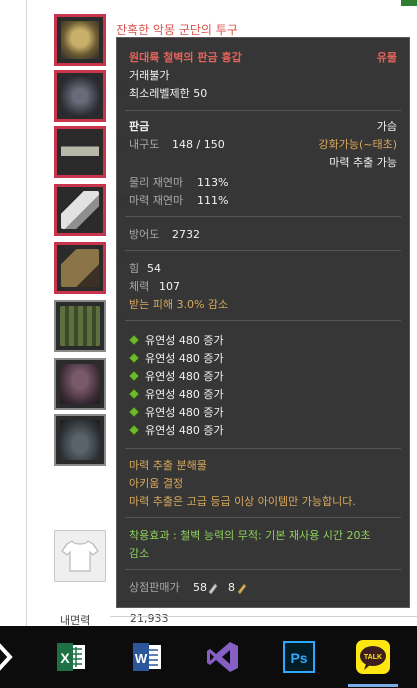 The width and height of the screenshot is (417, 688). What do you see at coordinates (6, 657) in the screenshot?
I see `unknown-x-icon` at bounding box center [6, 657].